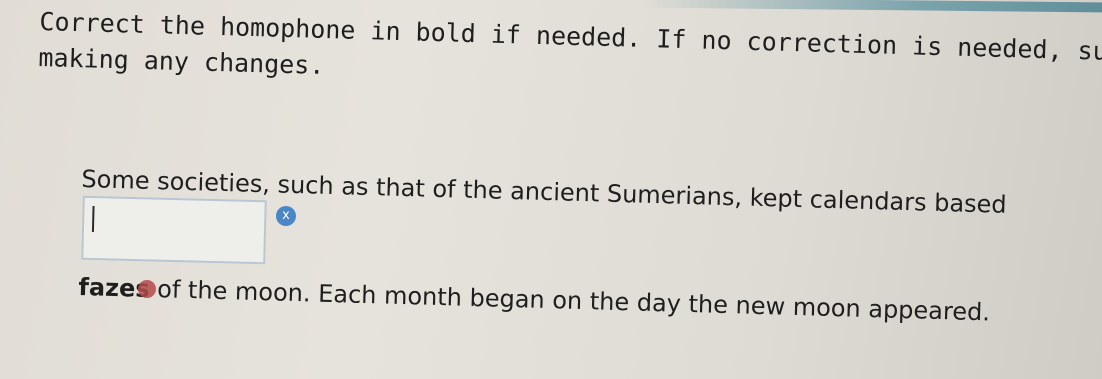 The width and height of the screenshot is (1102, 379). Describe the element at coordinates (93, 219) in the screenshot. I see `text-caret` at that location.